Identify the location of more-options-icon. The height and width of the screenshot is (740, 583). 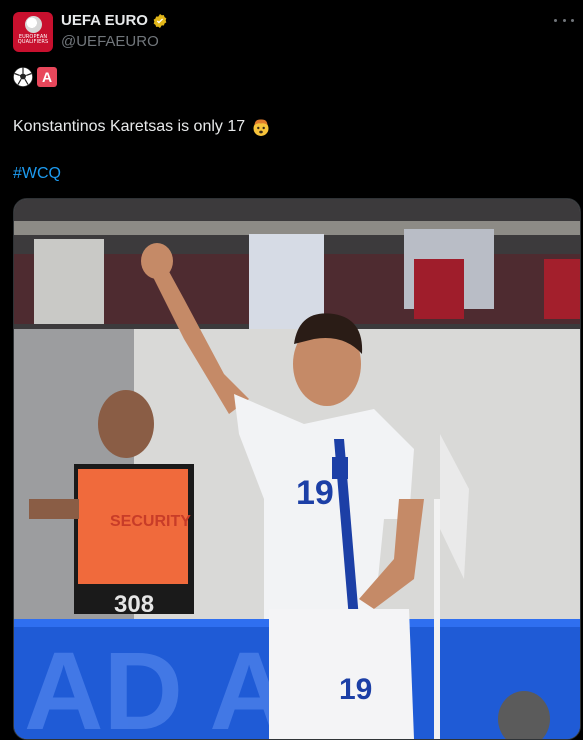
(564, 20).